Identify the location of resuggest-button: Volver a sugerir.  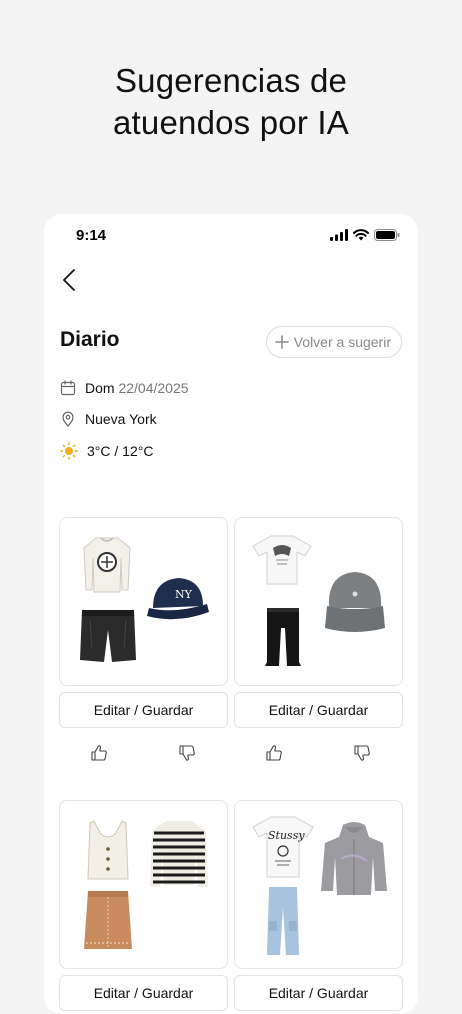
(333, 342).